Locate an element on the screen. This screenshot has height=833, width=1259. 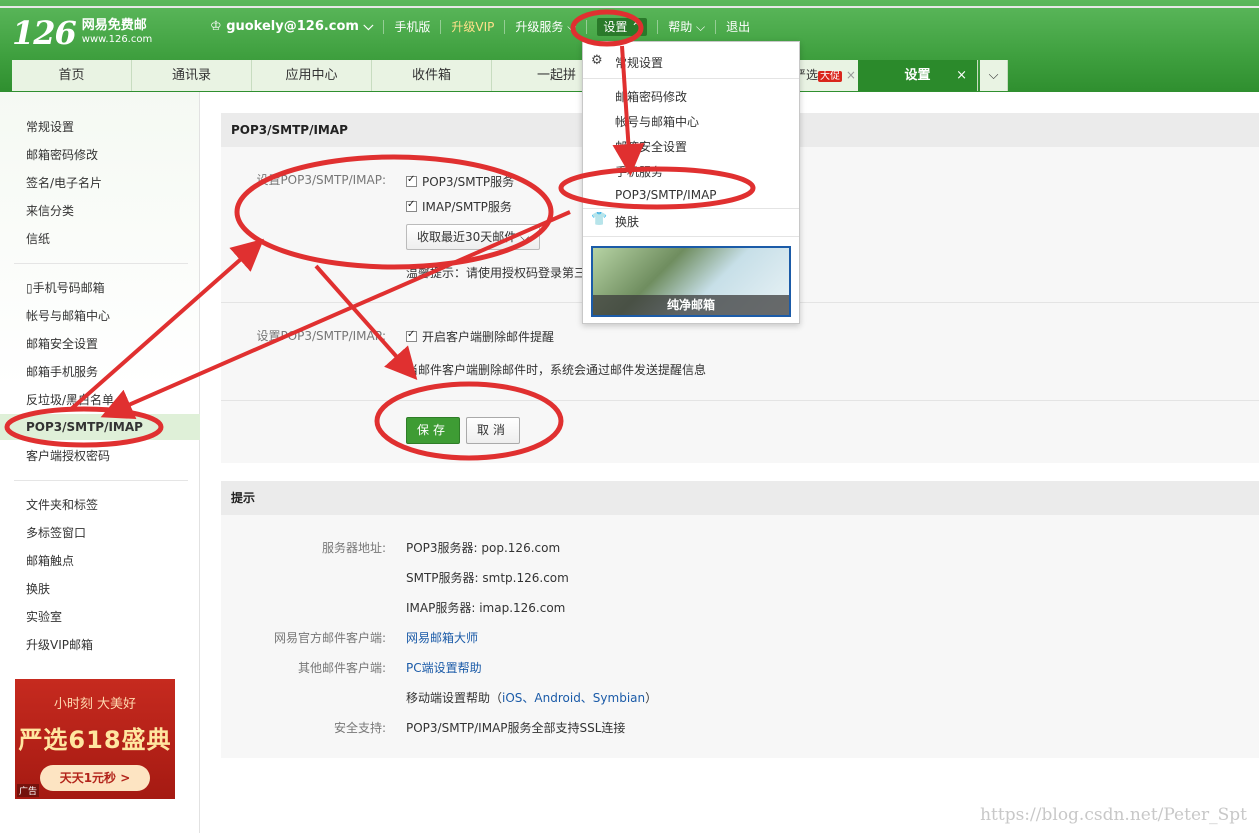
cancel-button: 取消 is located at coordinates (493, 430).